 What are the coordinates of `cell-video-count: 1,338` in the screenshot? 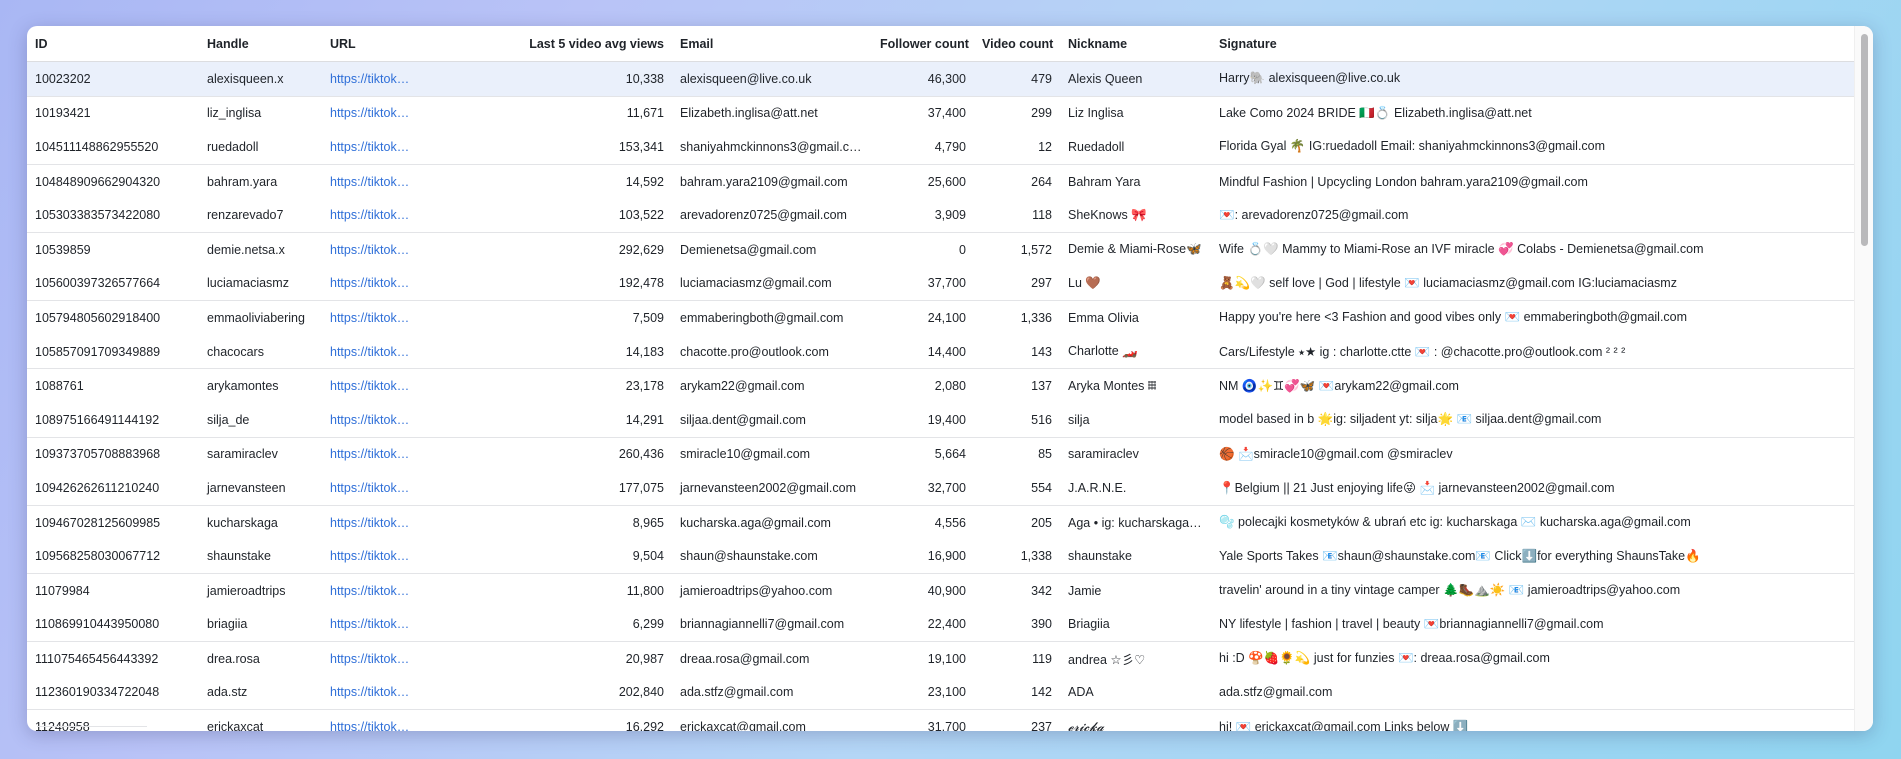 It's located at (1036, 556).